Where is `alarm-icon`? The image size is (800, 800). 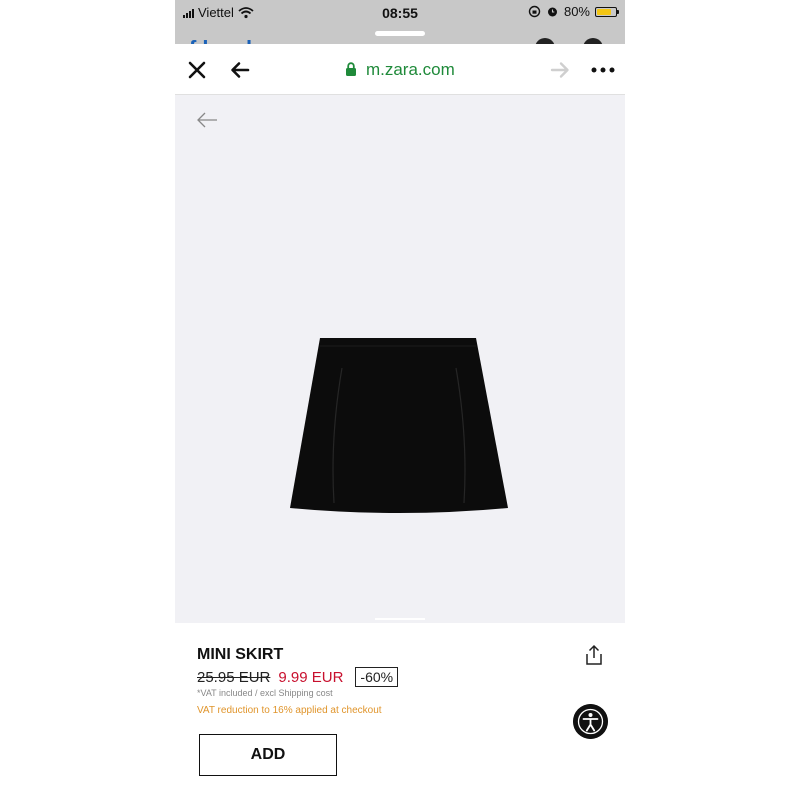 alarm-icon is located at coordinates (552, 12).